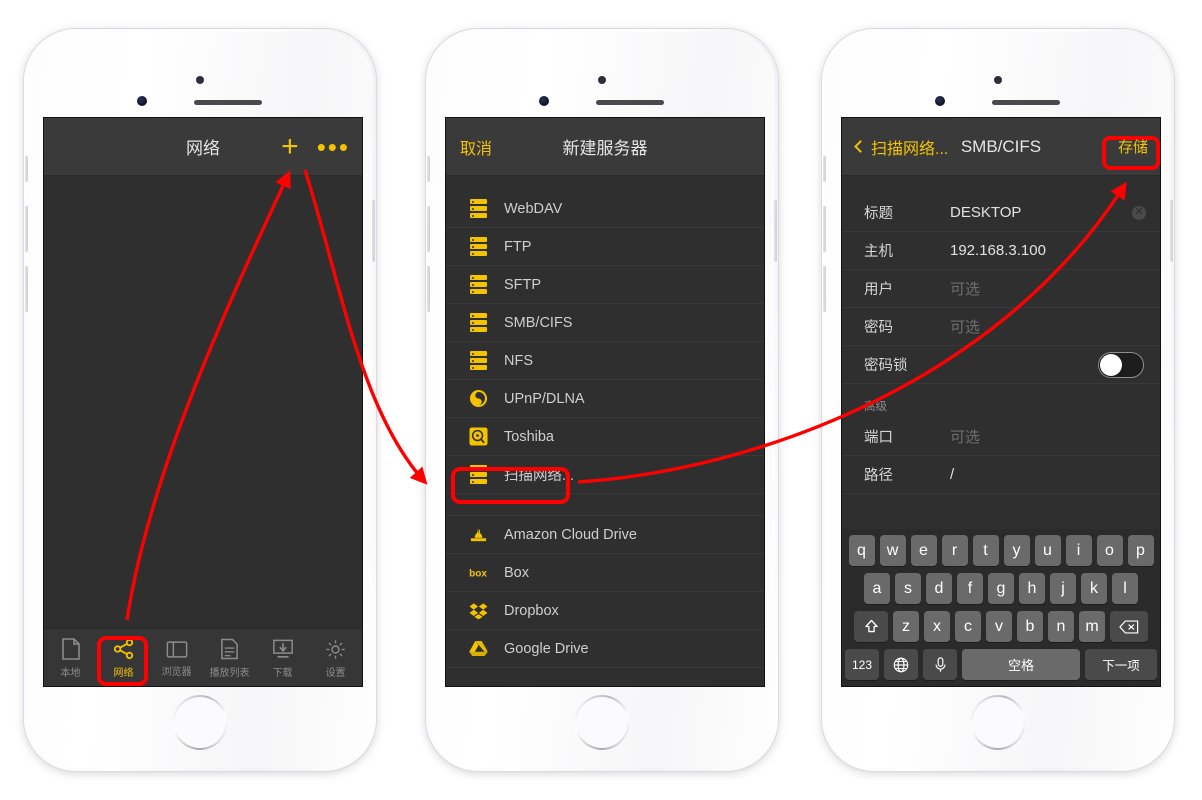 This screenshot has width=1202, height=800. Describe the element at coordinates (1001, 437) in the screenshot. I see `field-row-port: 端口 可选` at that location.